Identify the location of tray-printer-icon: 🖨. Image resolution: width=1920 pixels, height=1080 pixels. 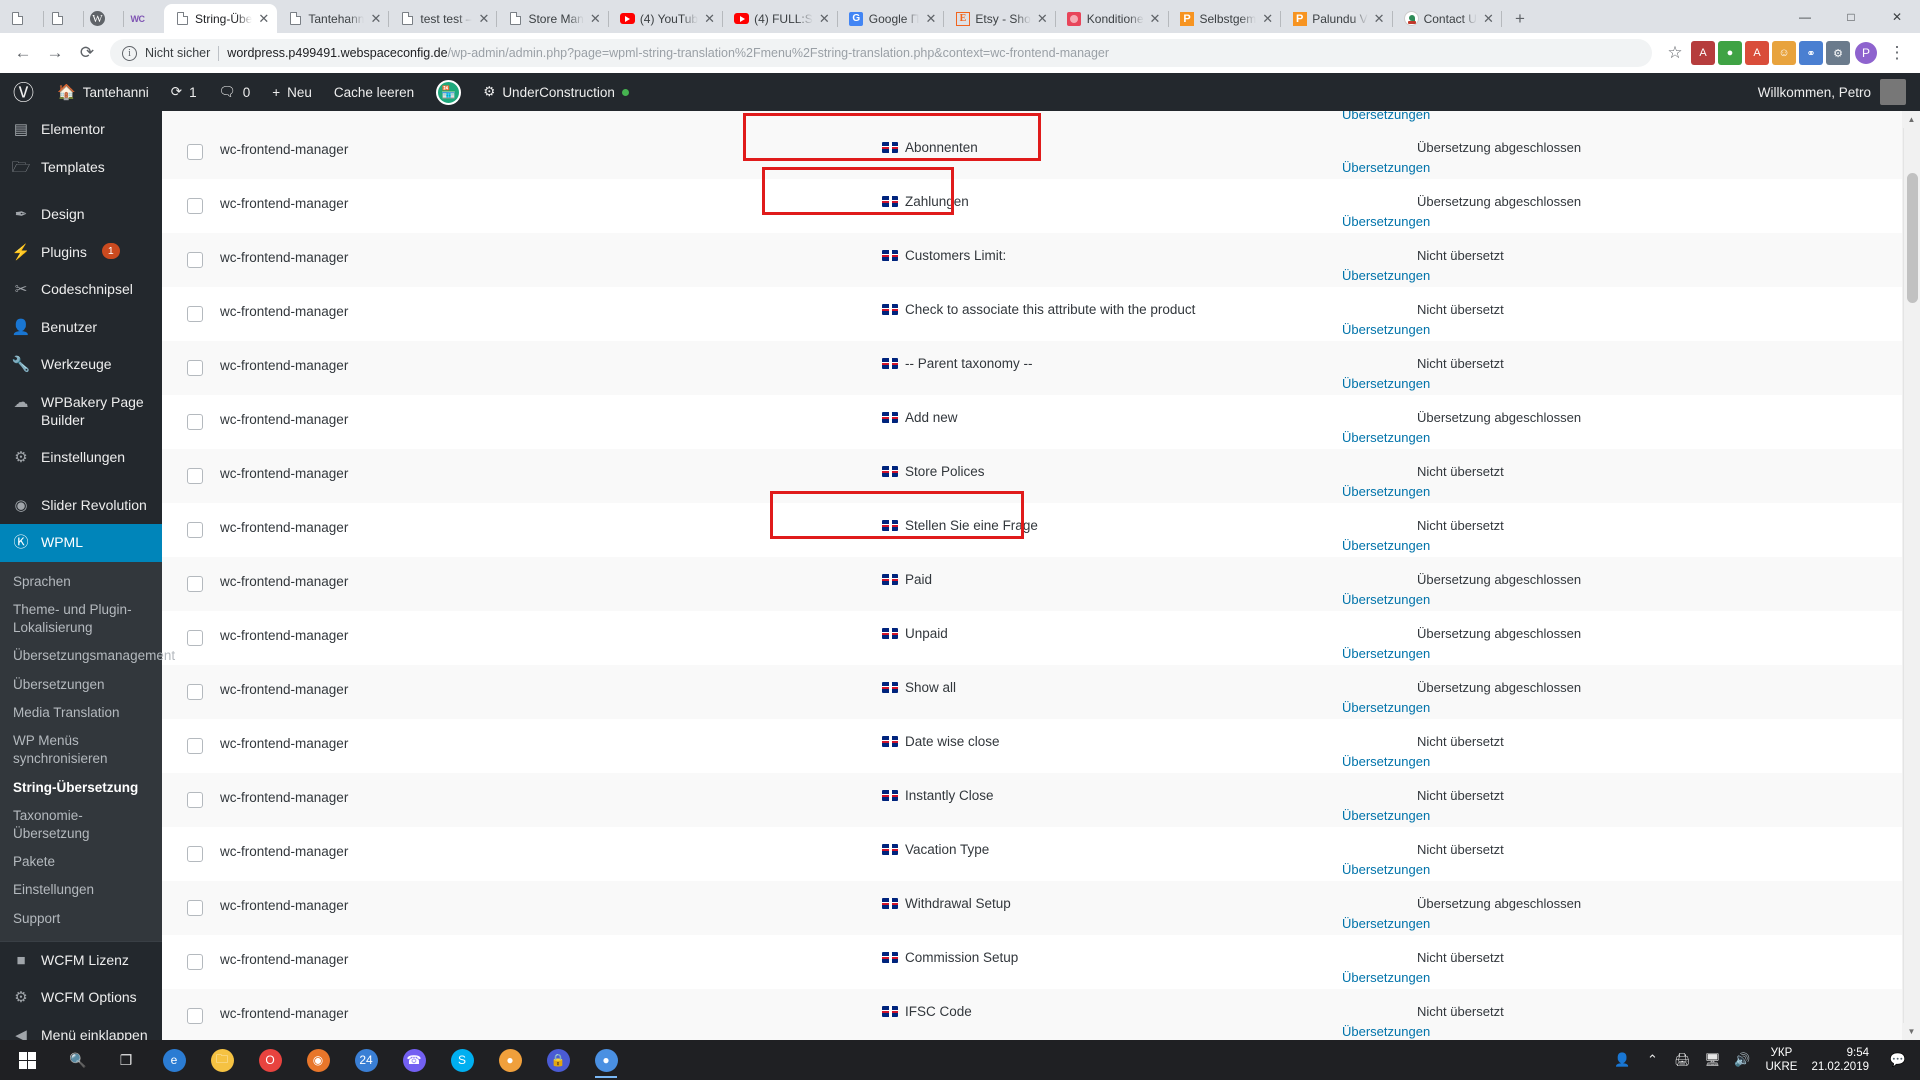
(1682, 1060).